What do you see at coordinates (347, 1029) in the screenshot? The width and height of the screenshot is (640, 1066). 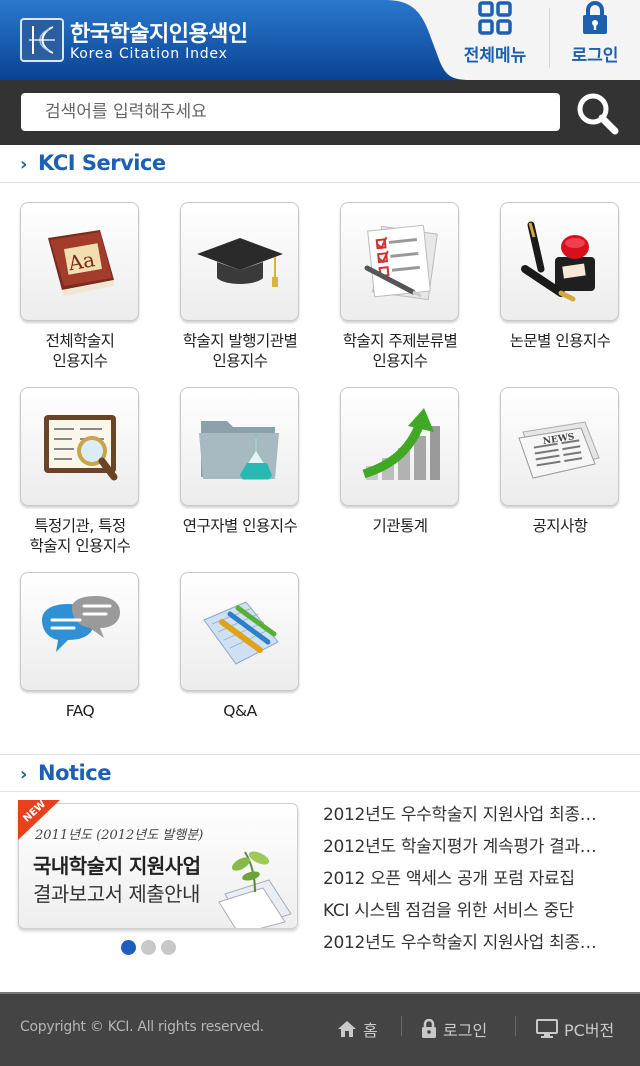 I see `home-icon` at bounding box center [347, 1029].